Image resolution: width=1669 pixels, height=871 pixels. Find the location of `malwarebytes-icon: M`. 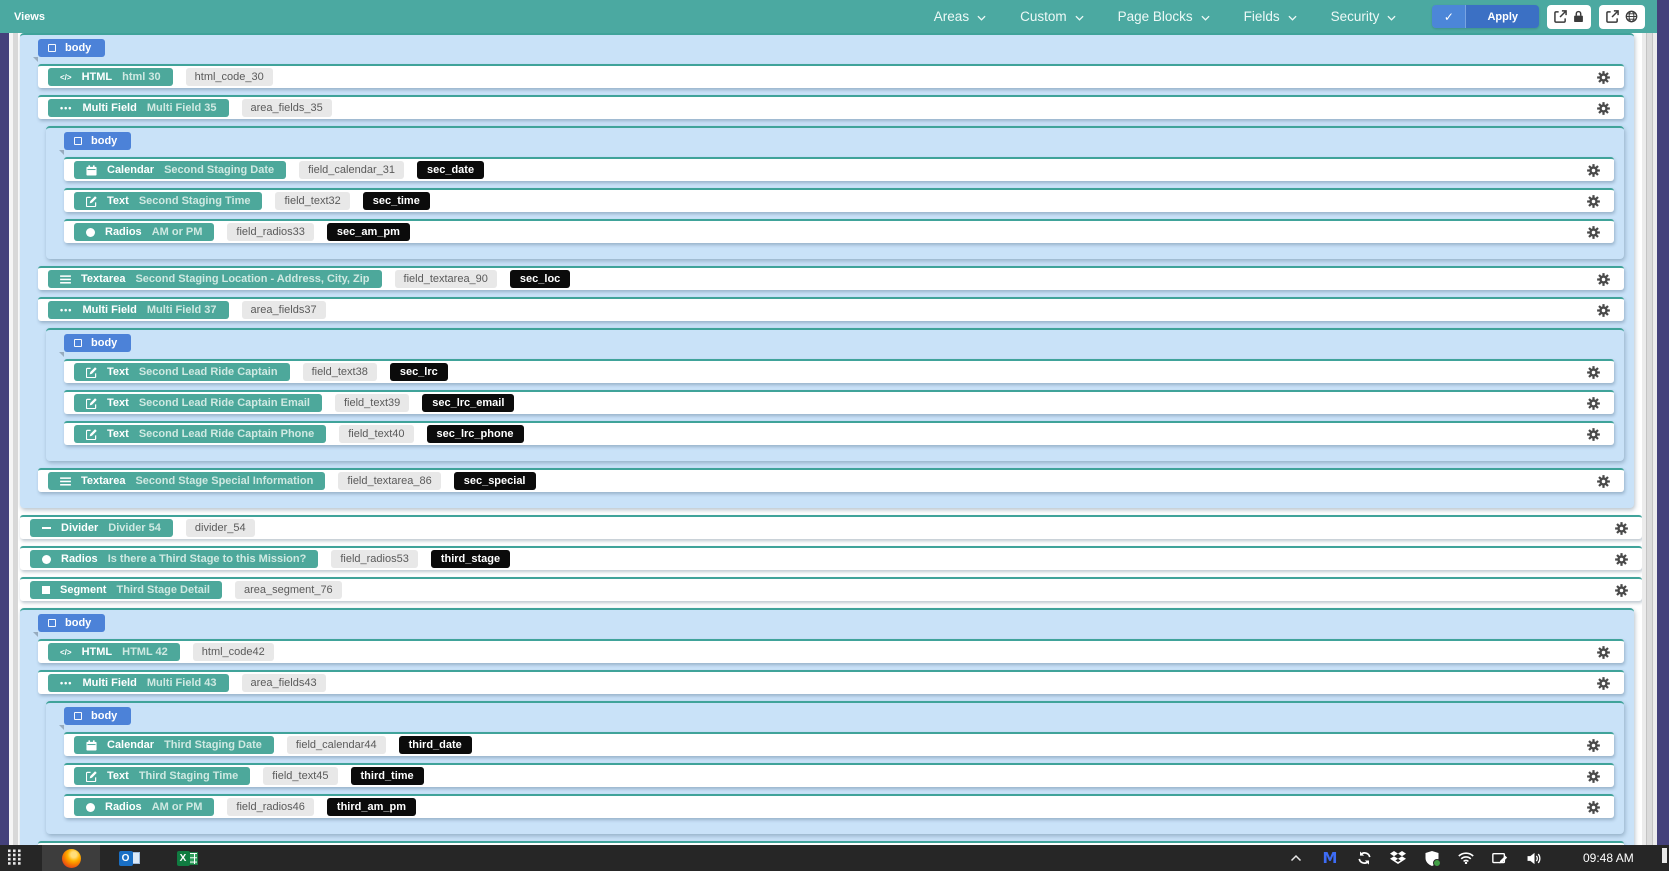

malwarebytes-icon: M is located at coordinates (1330, 858).